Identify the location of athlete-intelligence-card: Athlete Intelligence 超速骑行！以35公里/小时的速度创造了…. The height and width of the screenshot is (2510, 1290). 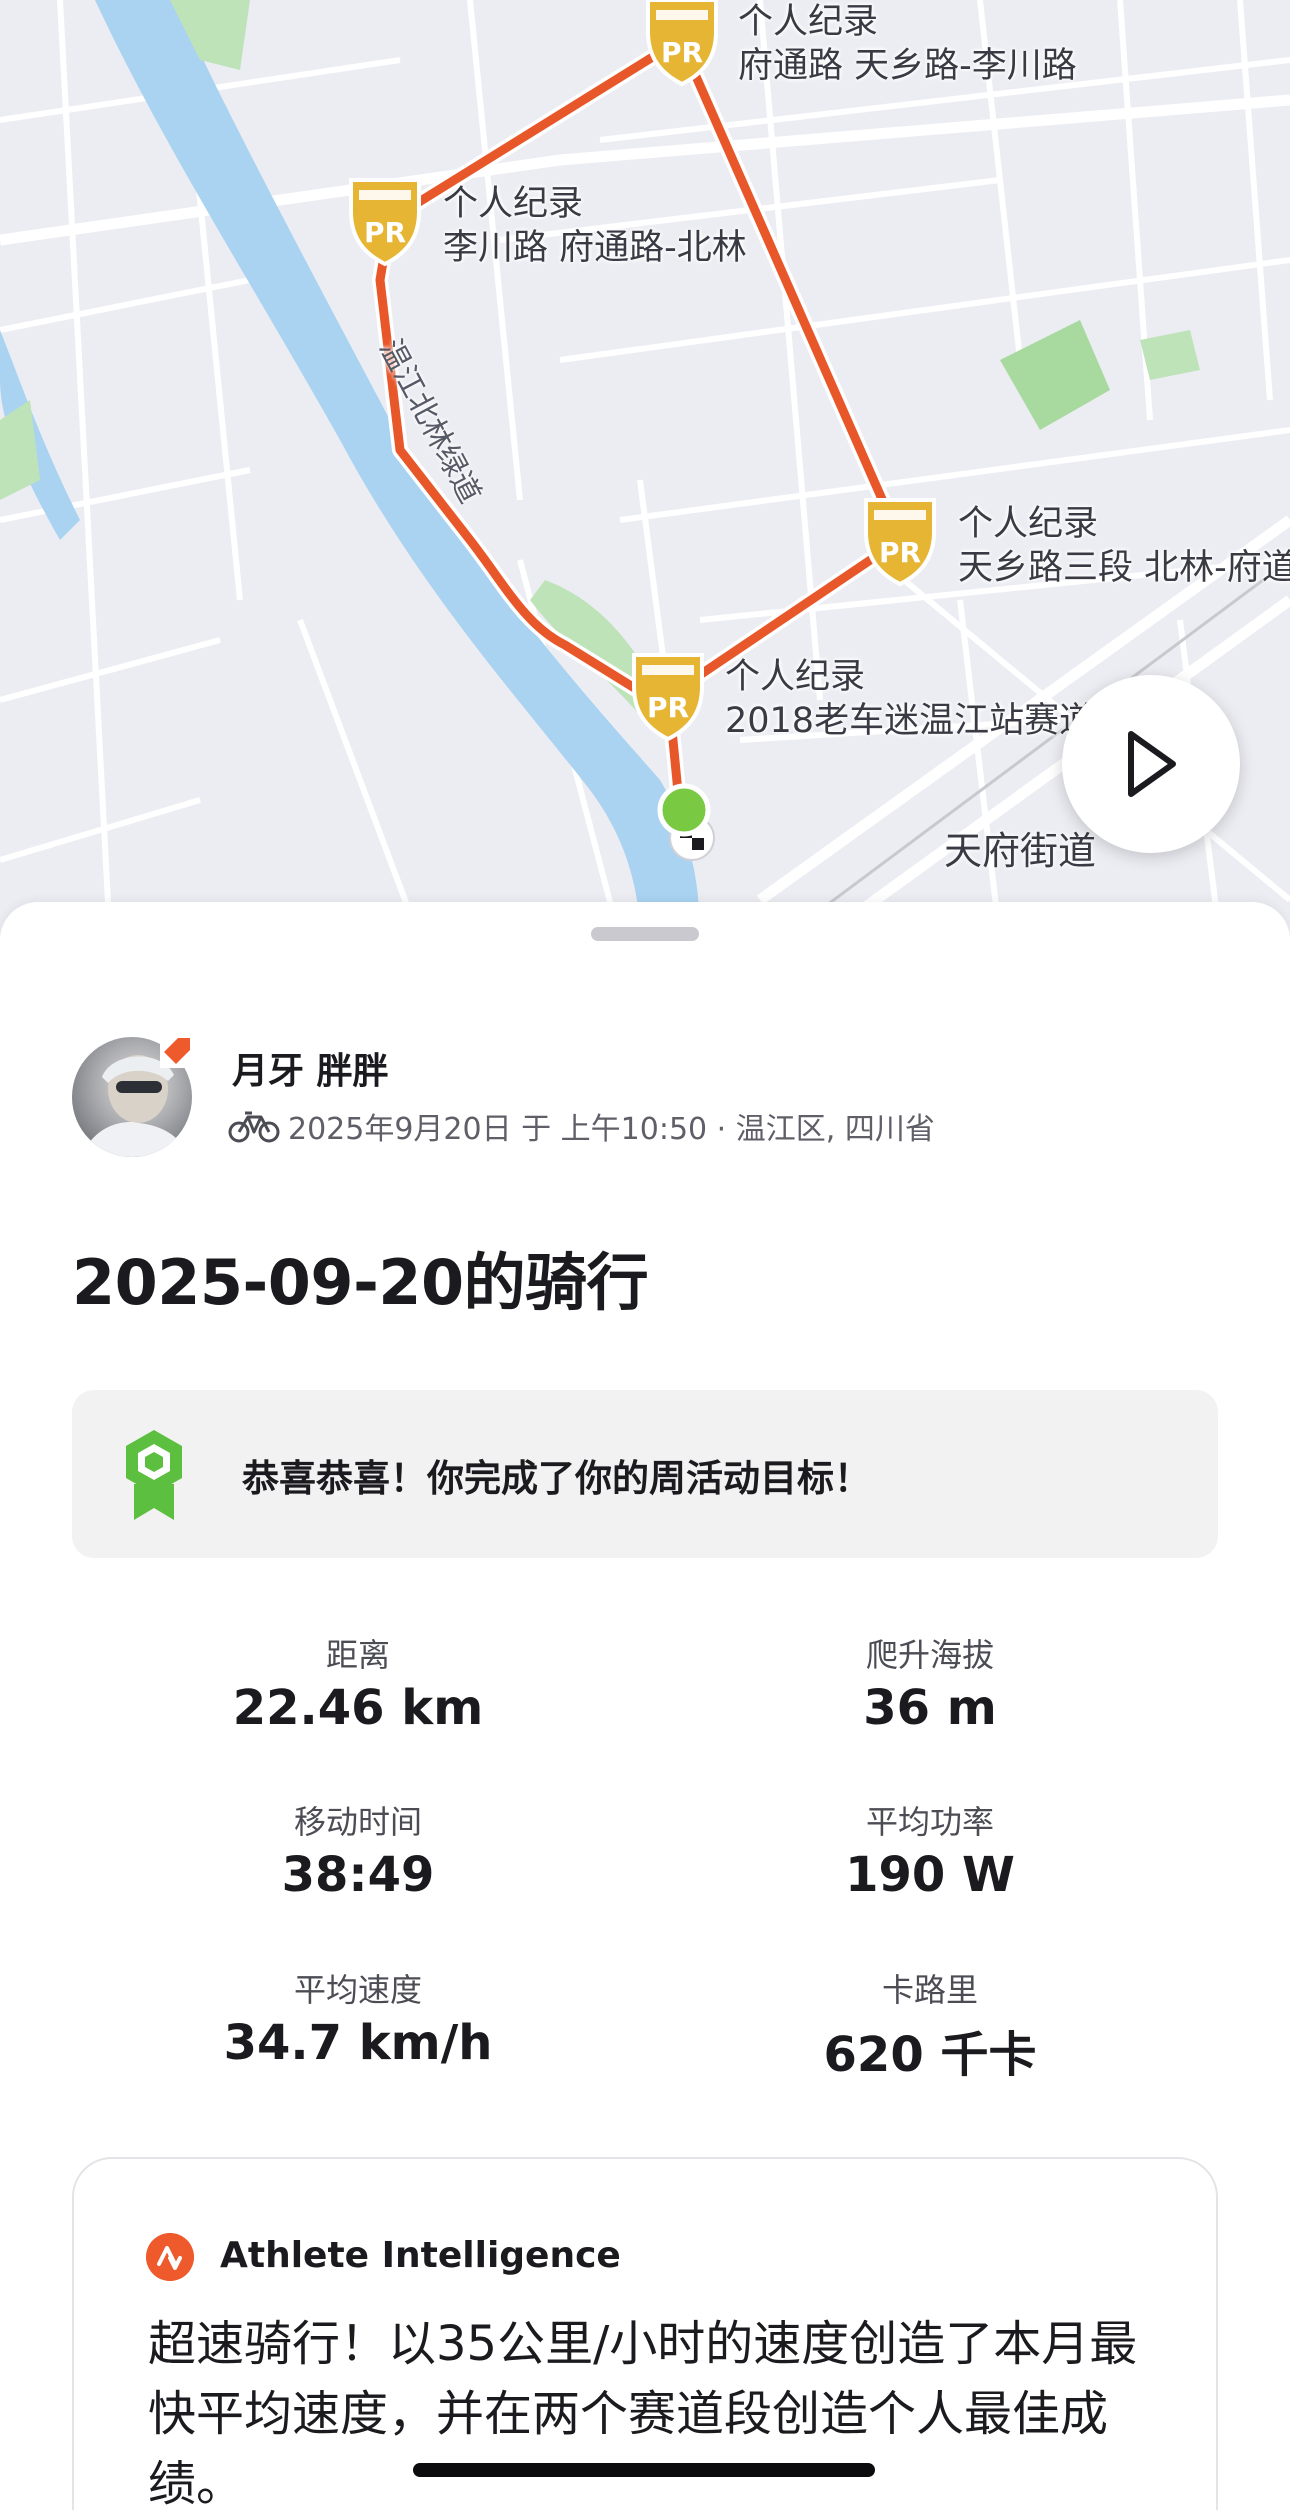
(645, 2333).